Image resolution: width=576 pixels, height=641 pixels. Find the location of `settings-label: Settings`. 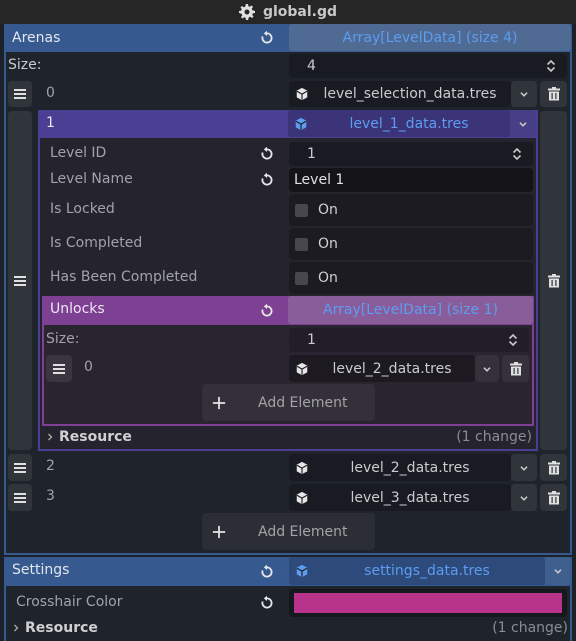

settings-label: Settings is located at coordinates (41, 570).